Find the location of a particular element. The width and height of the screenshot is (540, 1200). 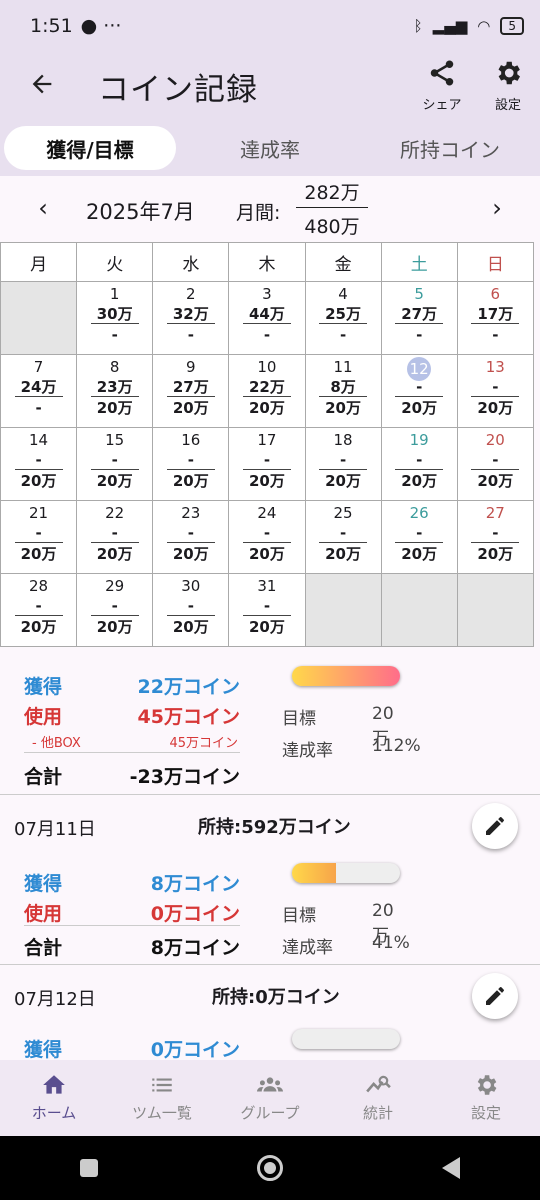

system-navigation-bar is located at coordinates (270, 1168).